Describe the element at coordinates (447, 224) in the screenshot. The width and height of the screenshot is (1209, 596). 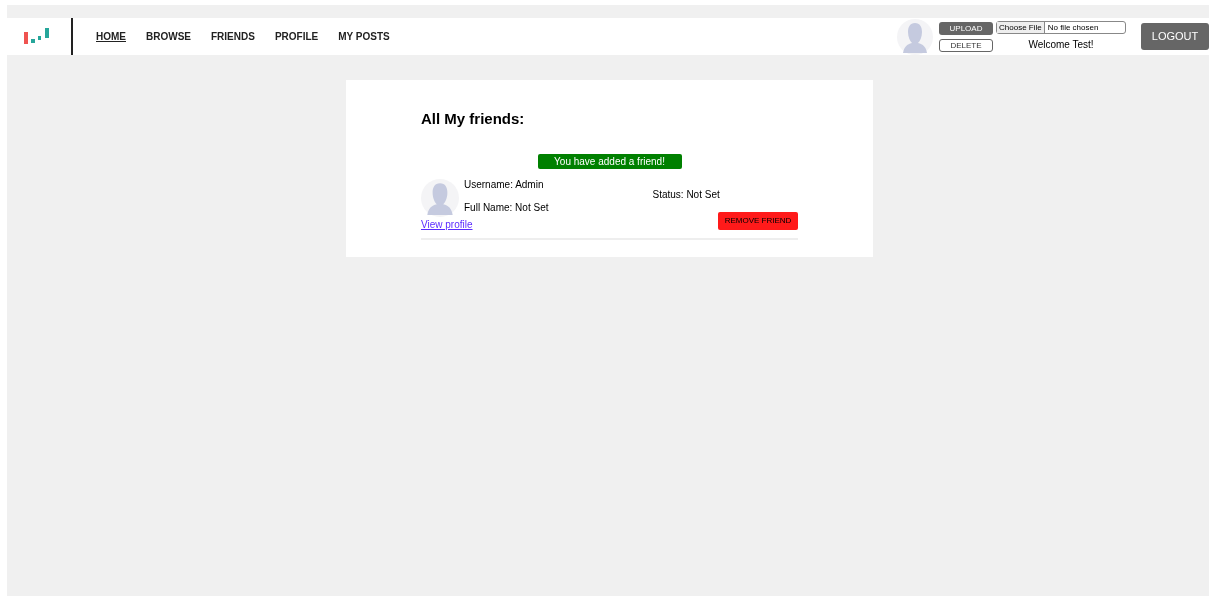
I see `view-profile-link: View profile` at that location.